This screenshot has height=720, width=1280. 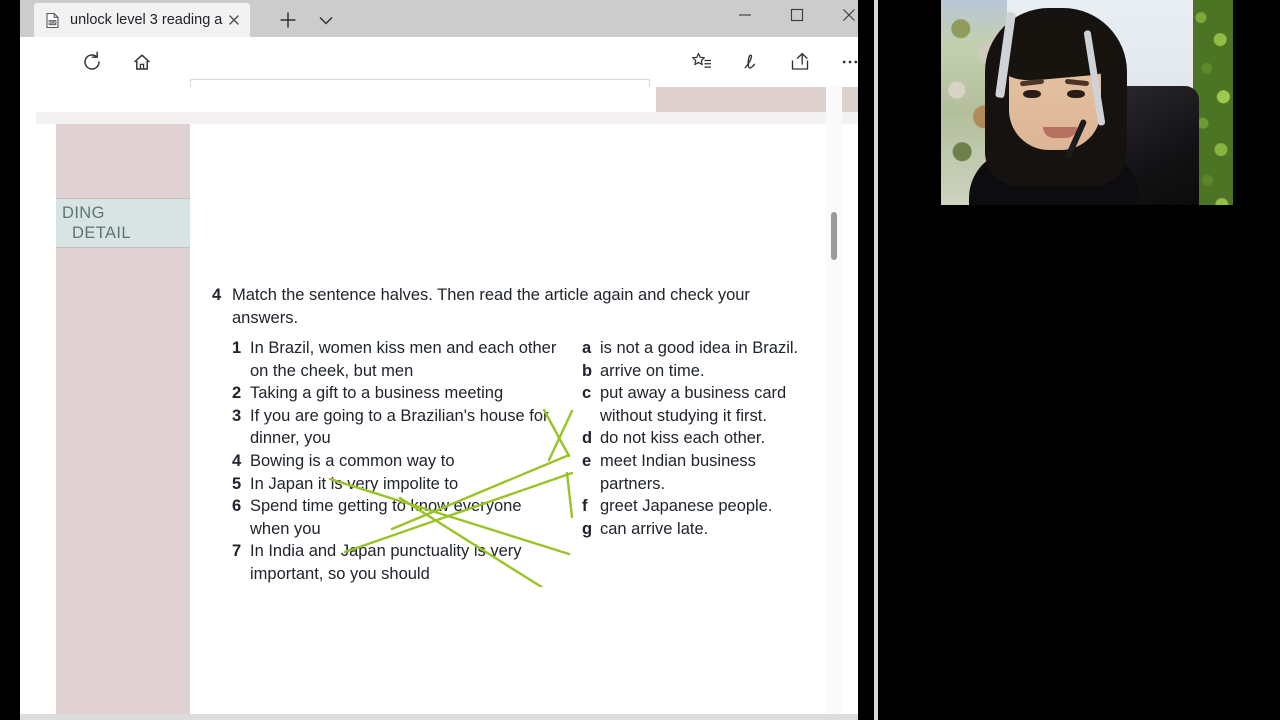 I want to click on sidebar-item-reading-for-detail: DING DETAIL, so click(x=123, y=223).